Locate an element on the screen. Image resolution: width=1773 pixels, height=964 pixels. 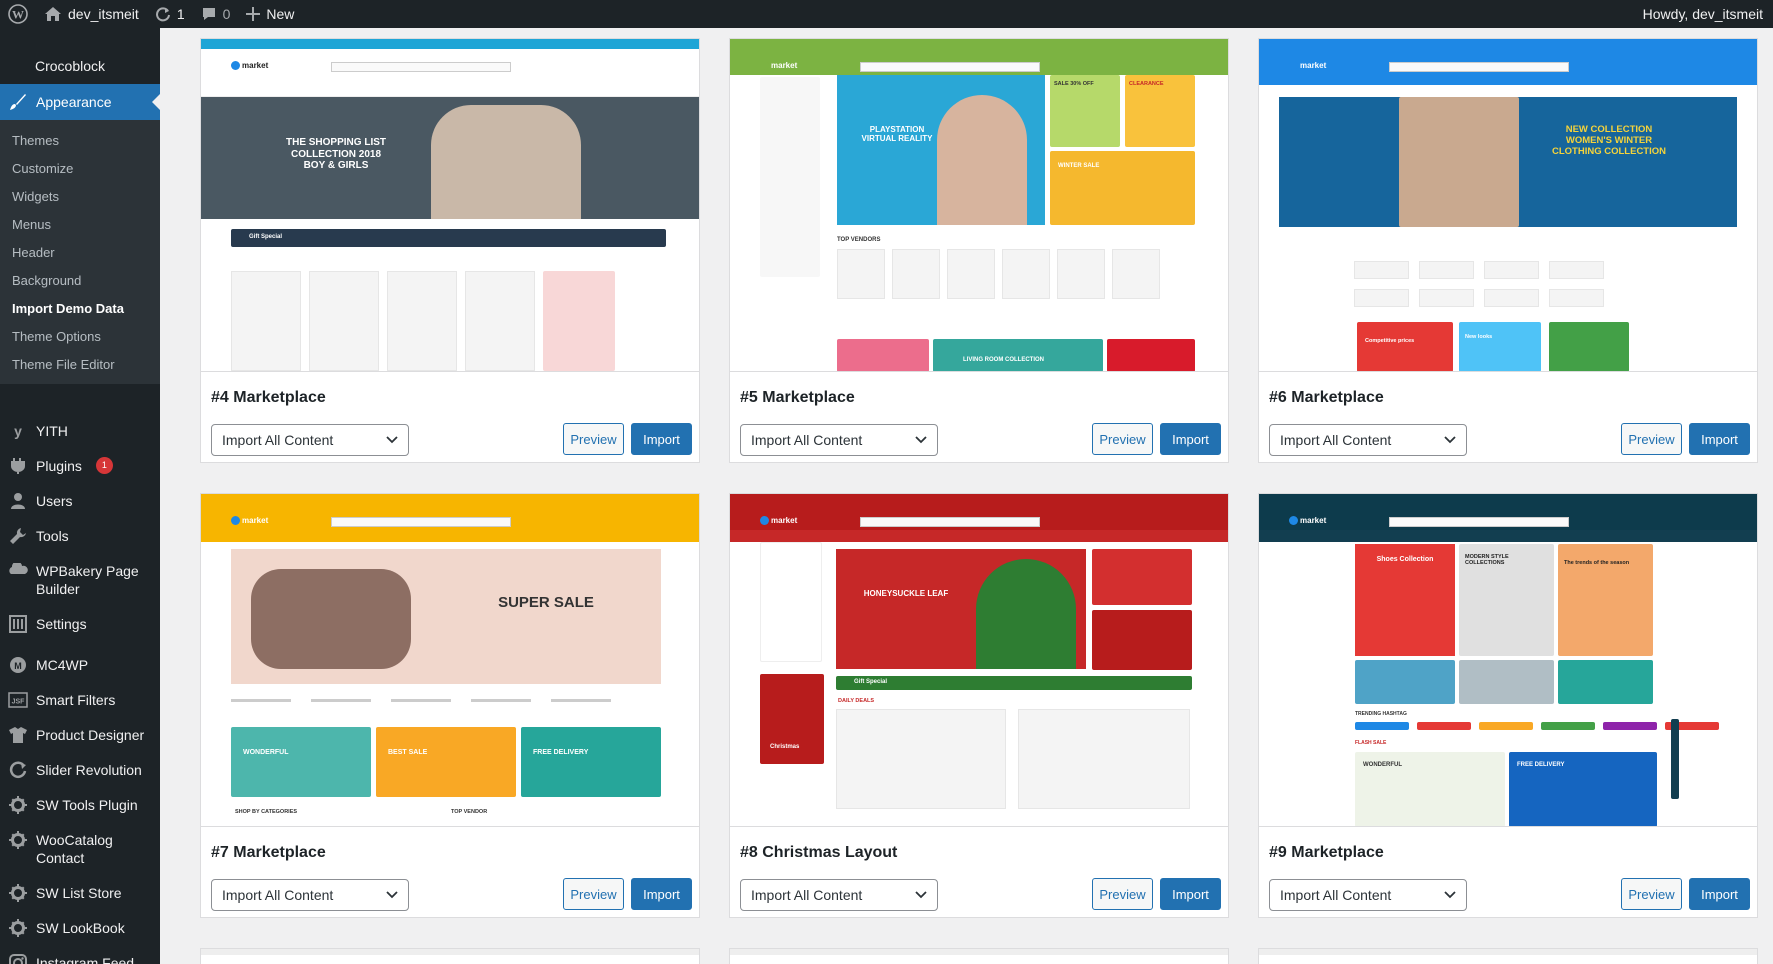
sidebar-item-appearance: Appearance is located at coordinates (80, 102).